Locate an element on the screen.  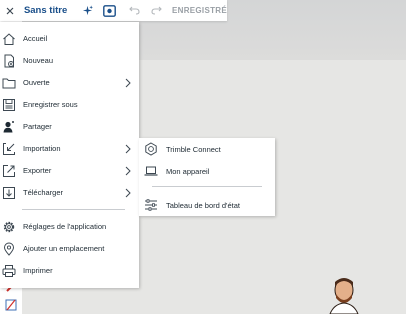
top-bar: Sans titre ENREGISTRÉ is located at coordinates (113, 10).